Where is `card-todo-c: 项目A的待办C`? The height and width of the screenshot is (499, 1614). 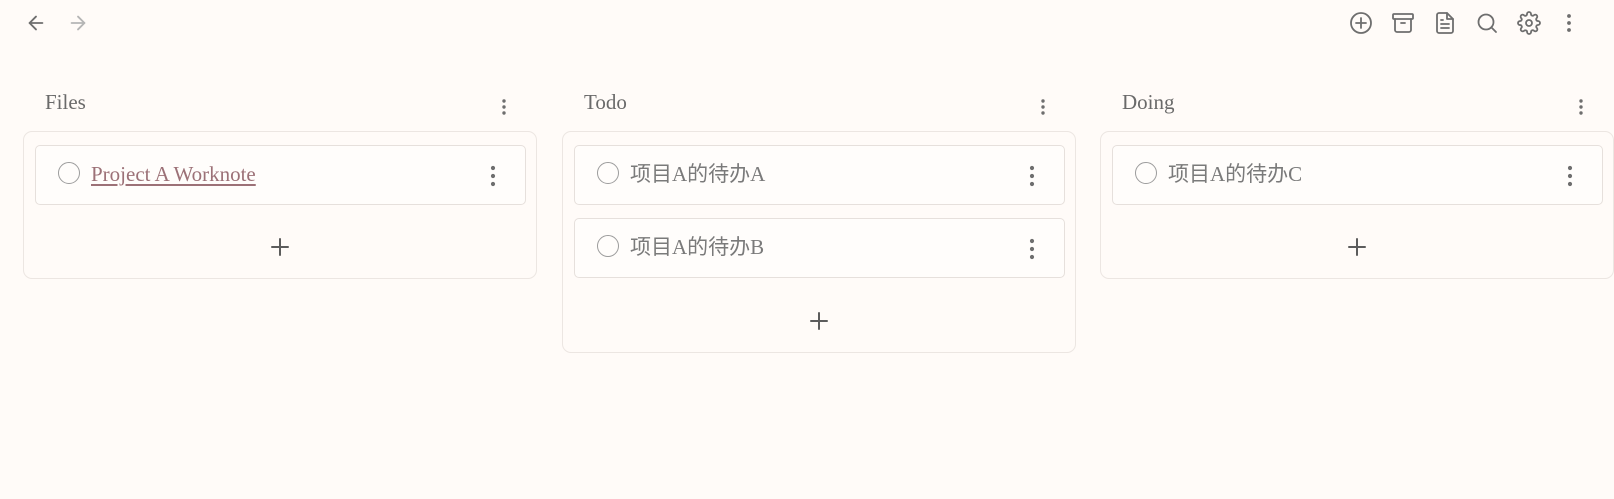
card-todo-c: 项目A的待办C is located at coordinates (1357, 175).